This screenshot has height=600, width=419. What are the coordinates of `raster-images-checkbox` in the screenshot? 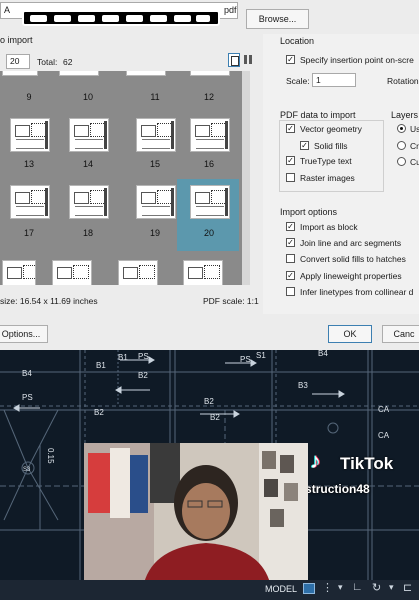 It's located at (290, 177).